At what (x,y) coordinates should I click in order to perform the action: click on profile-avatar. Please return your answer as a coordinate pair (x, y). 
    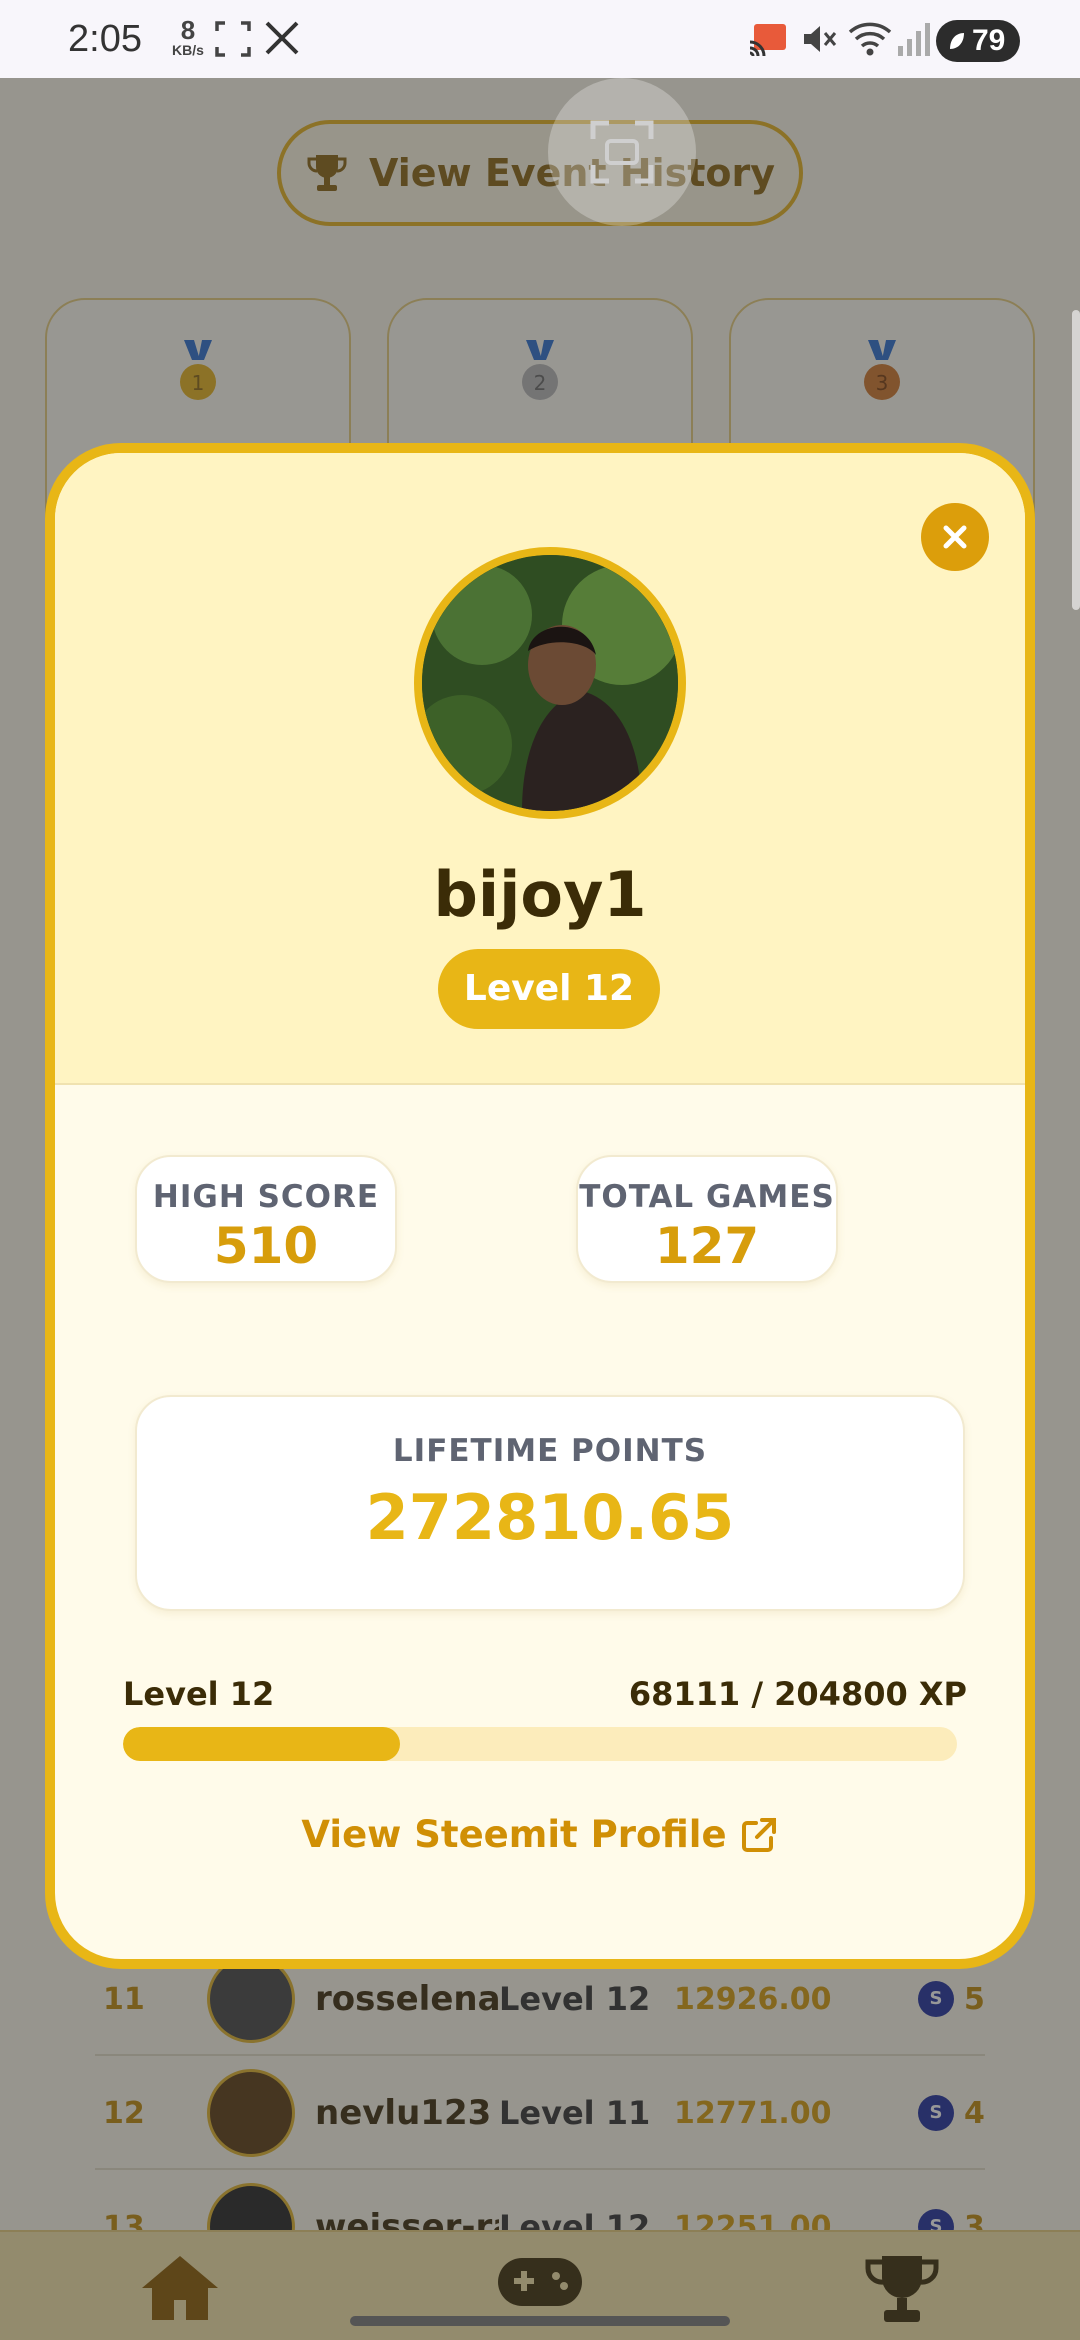
    Looking at the image, I should click on (550, 683).